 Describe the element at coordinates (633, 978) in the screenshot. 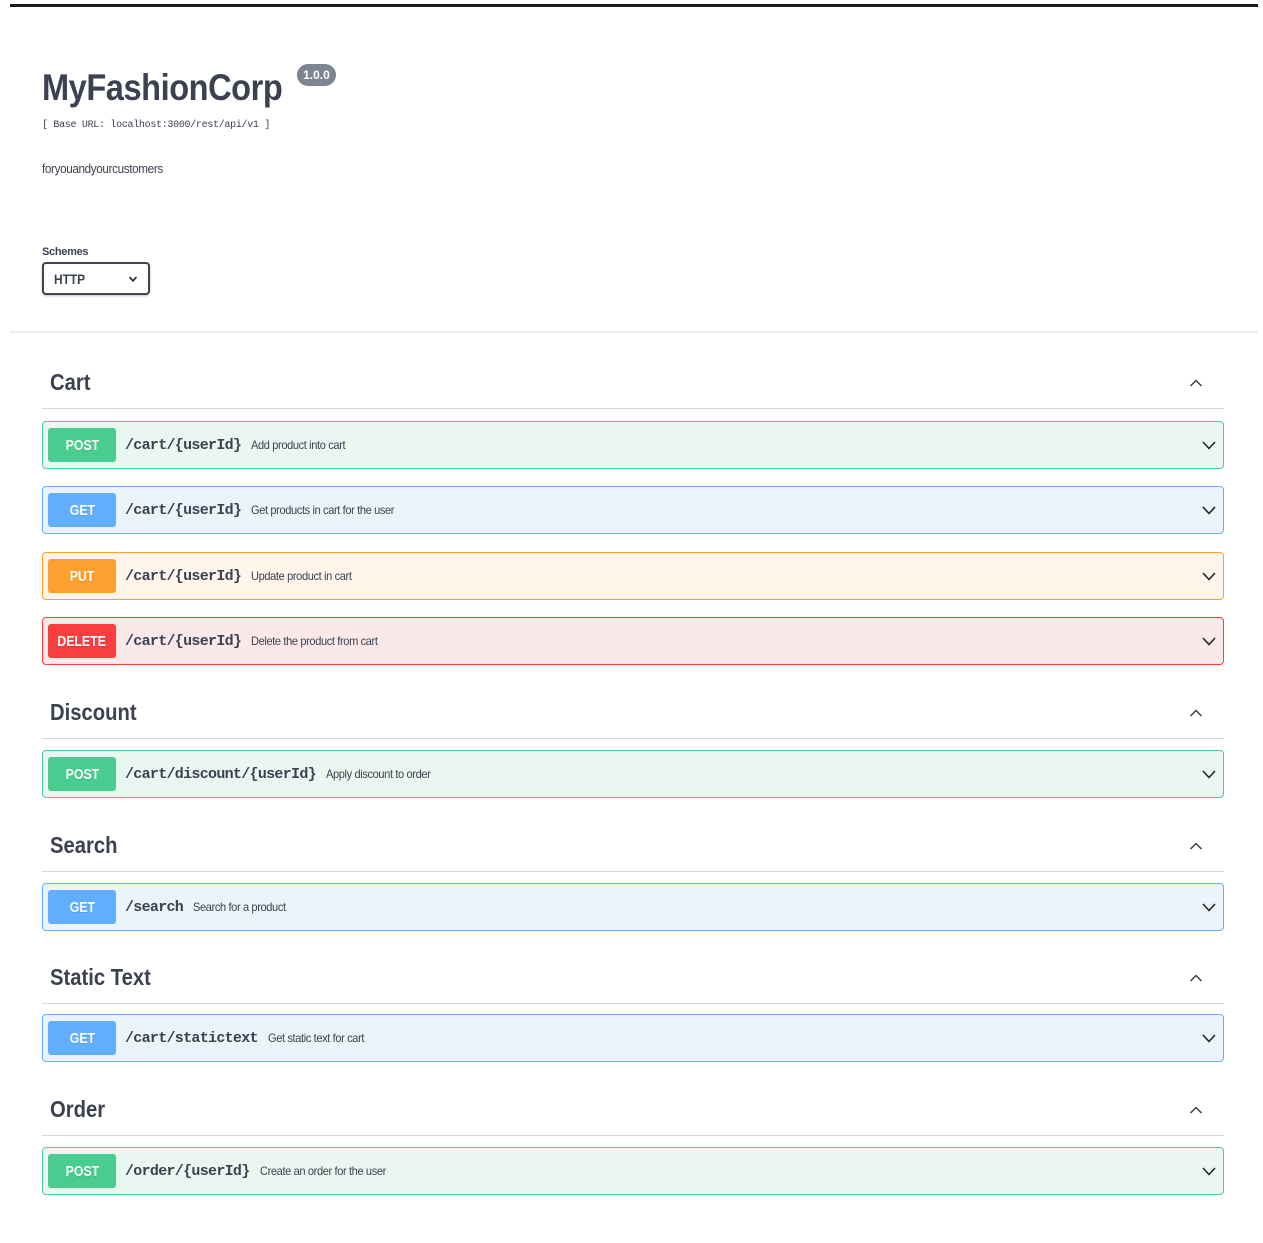

I see `tag-header-static-text: Static Text` at that location.